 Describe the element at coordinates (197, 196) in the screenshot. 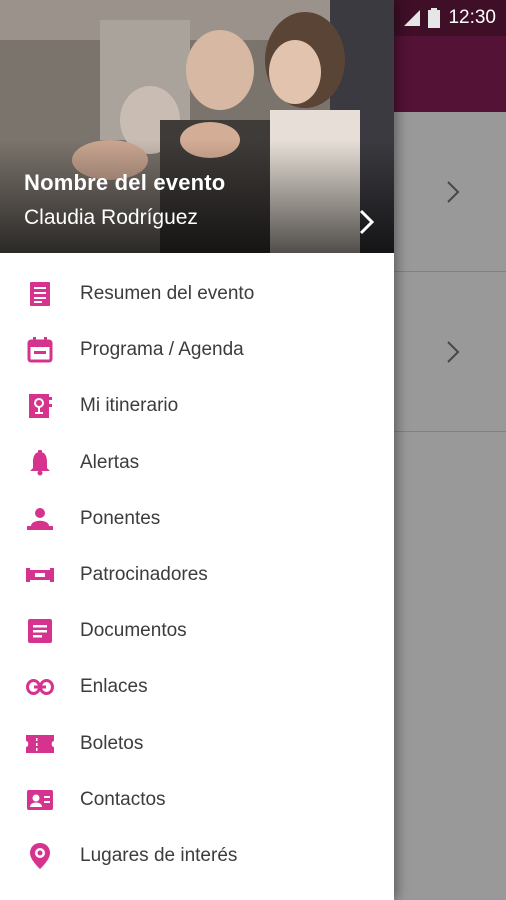

I see `header-gradient` at that location.